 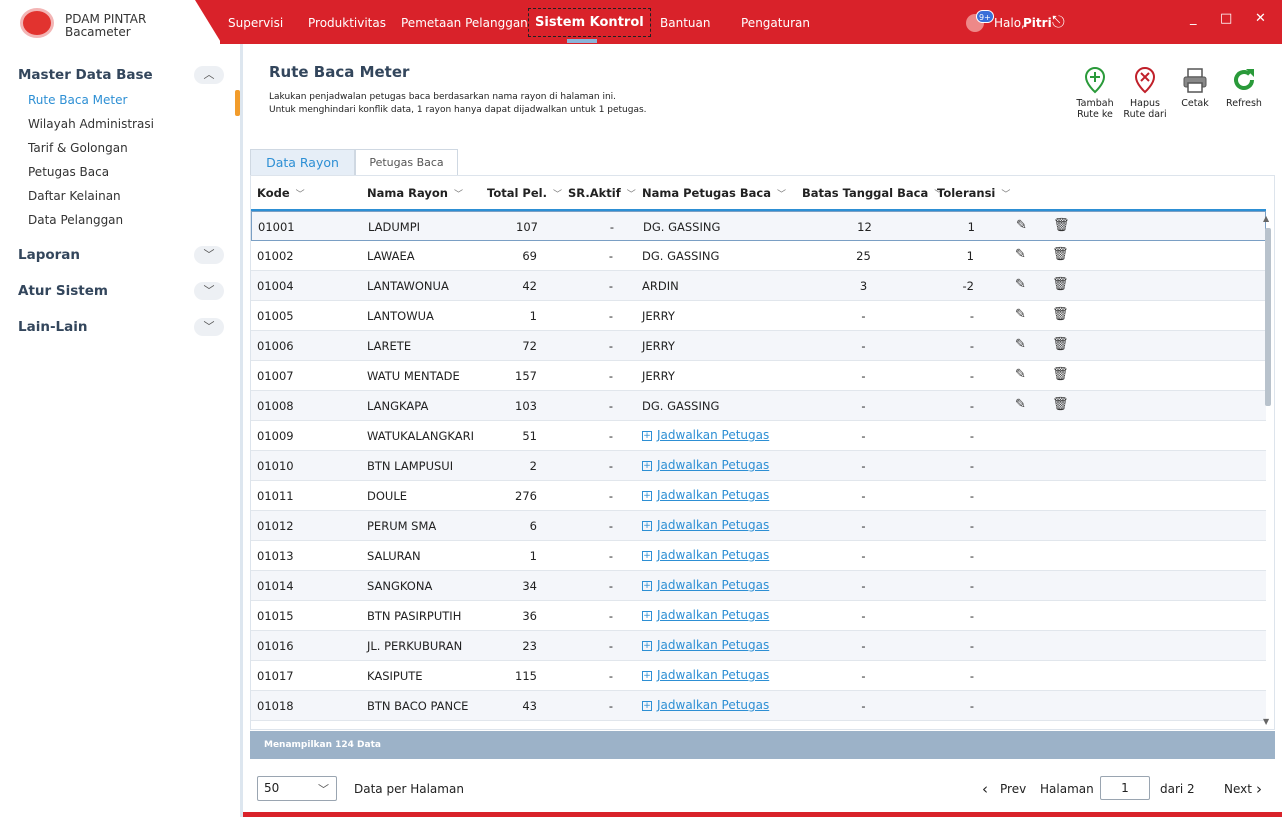 What do you see at coordinates (281, 193) in the screenshot?
I see `column-header-kode: Kode ﹀` at bounding box center [281, 193].